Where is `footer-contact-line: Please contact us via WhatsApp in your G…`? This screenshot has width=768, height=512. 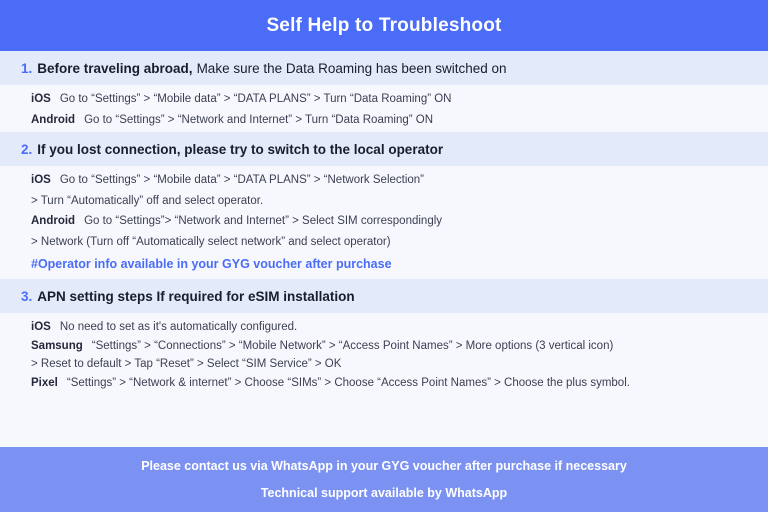 footer-contact-line: Please contact us via WhatsApp in your G… is located at coordinates (384, 466).